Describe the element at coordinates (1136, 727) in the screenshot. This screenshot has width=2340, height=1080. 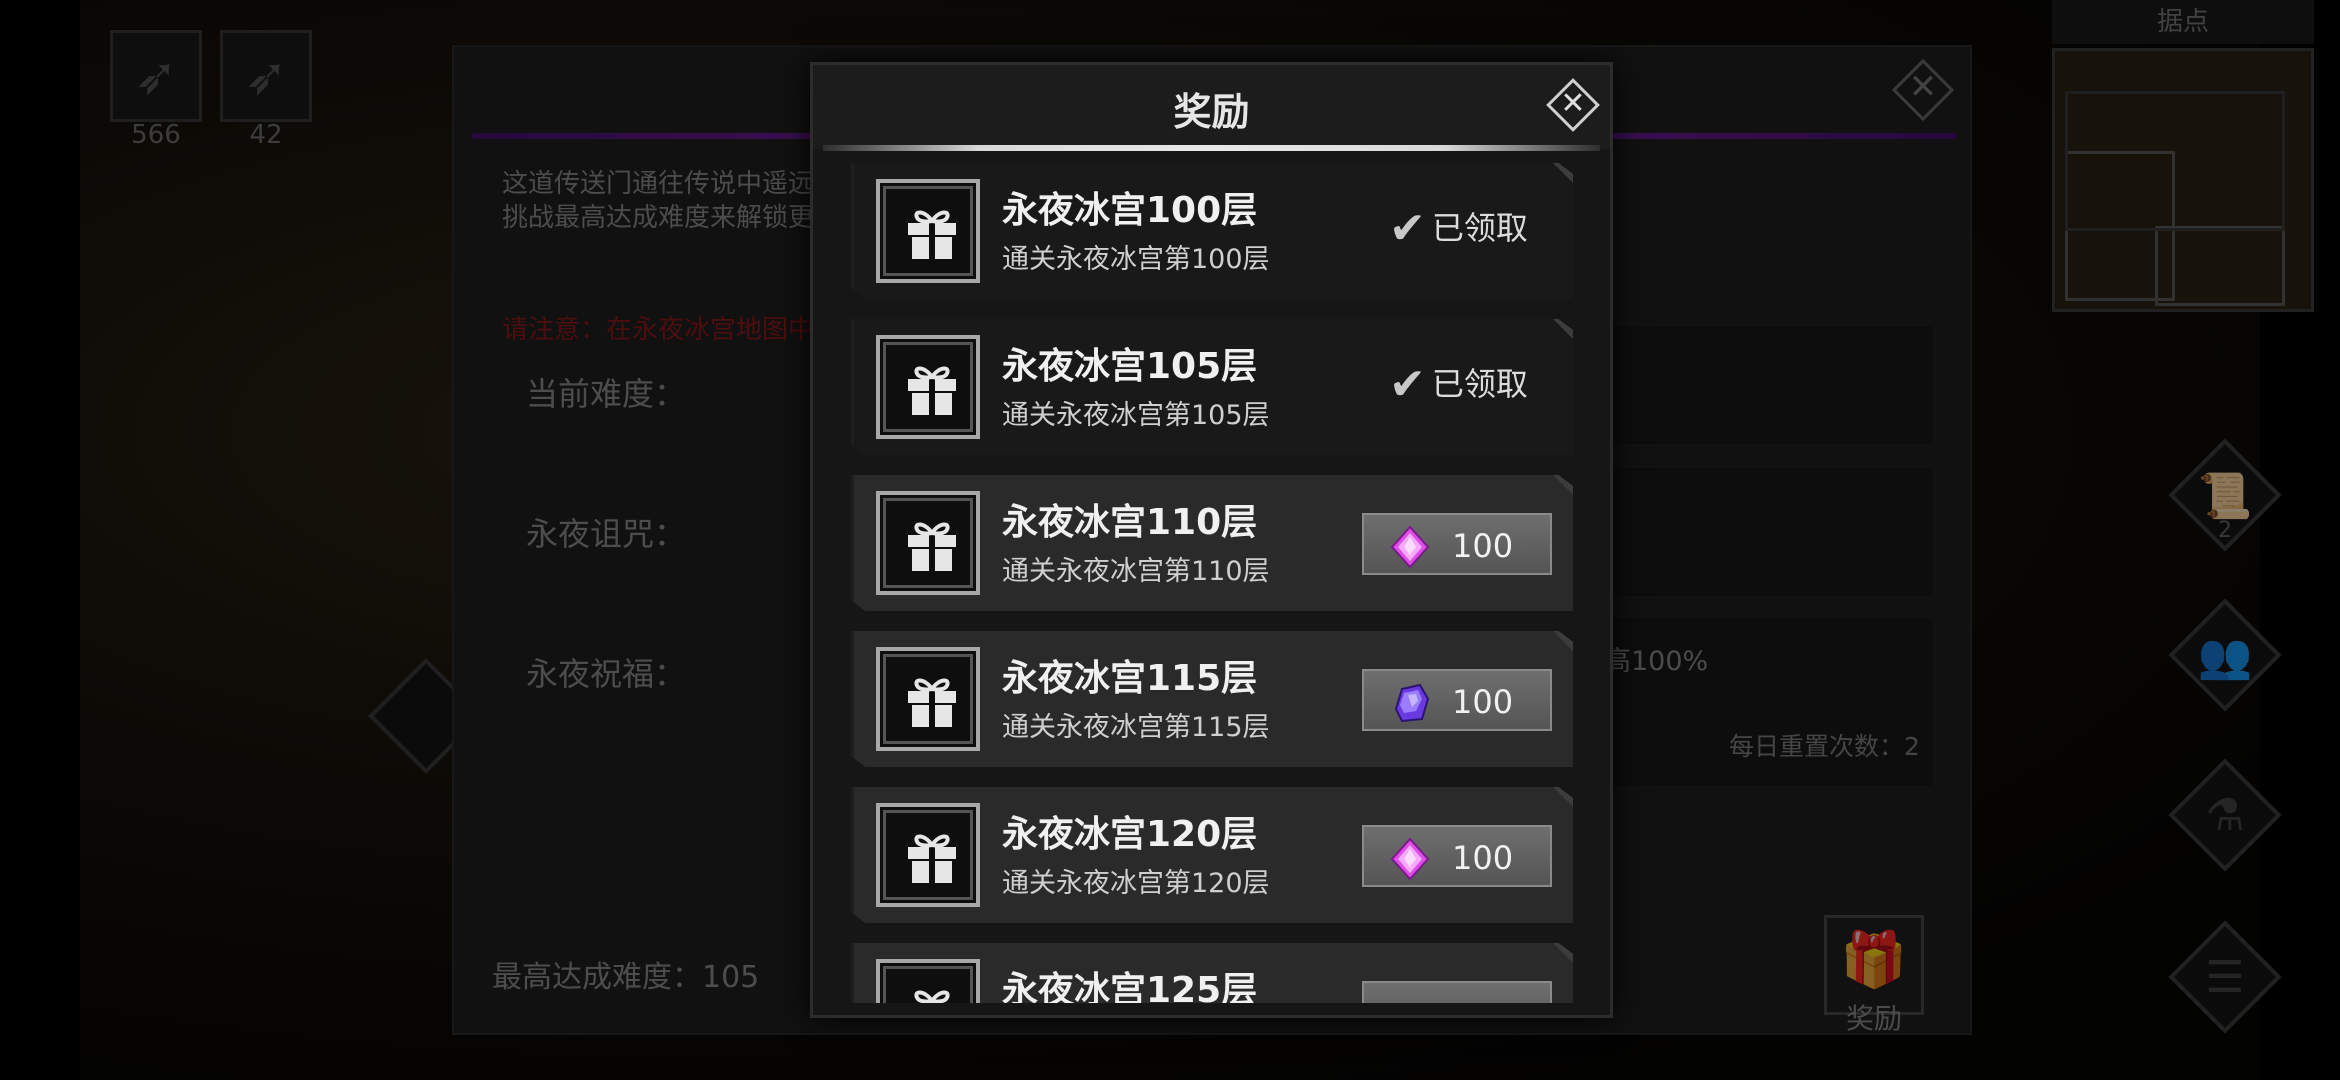
I see `reward-description: 通关永夜冰宫第115层` at that location.